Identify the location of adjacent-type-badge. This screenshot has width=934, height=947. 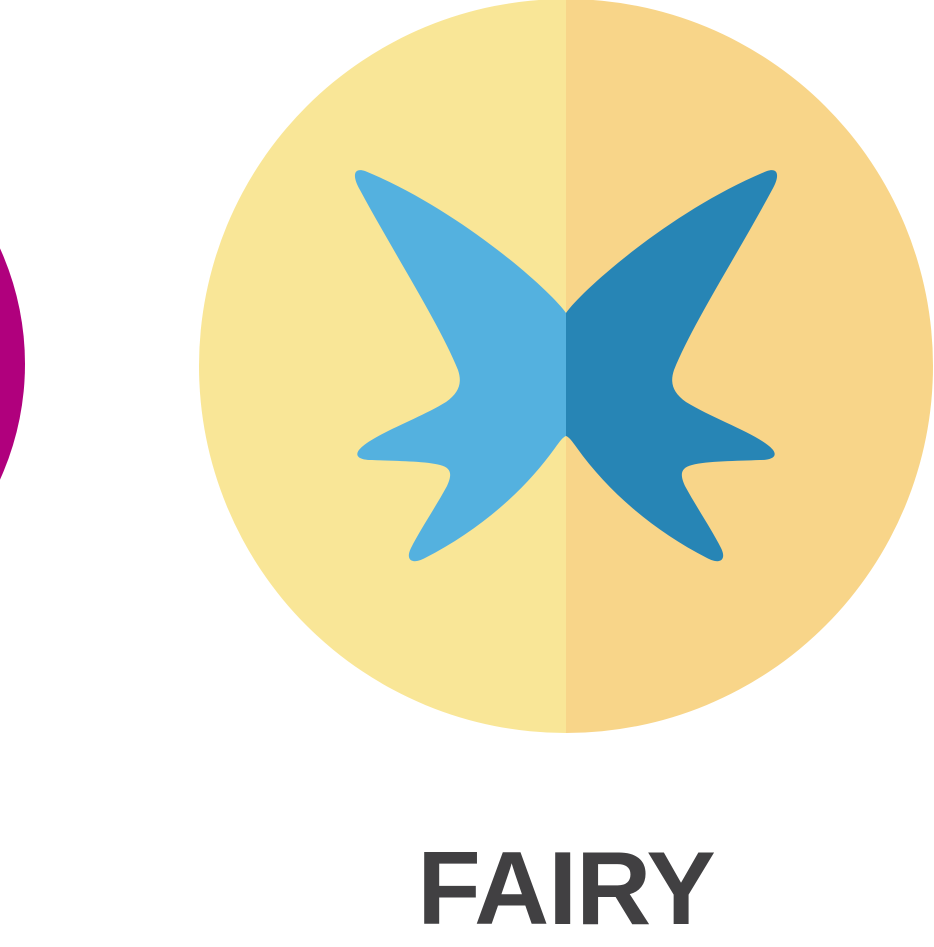
(12, 364).